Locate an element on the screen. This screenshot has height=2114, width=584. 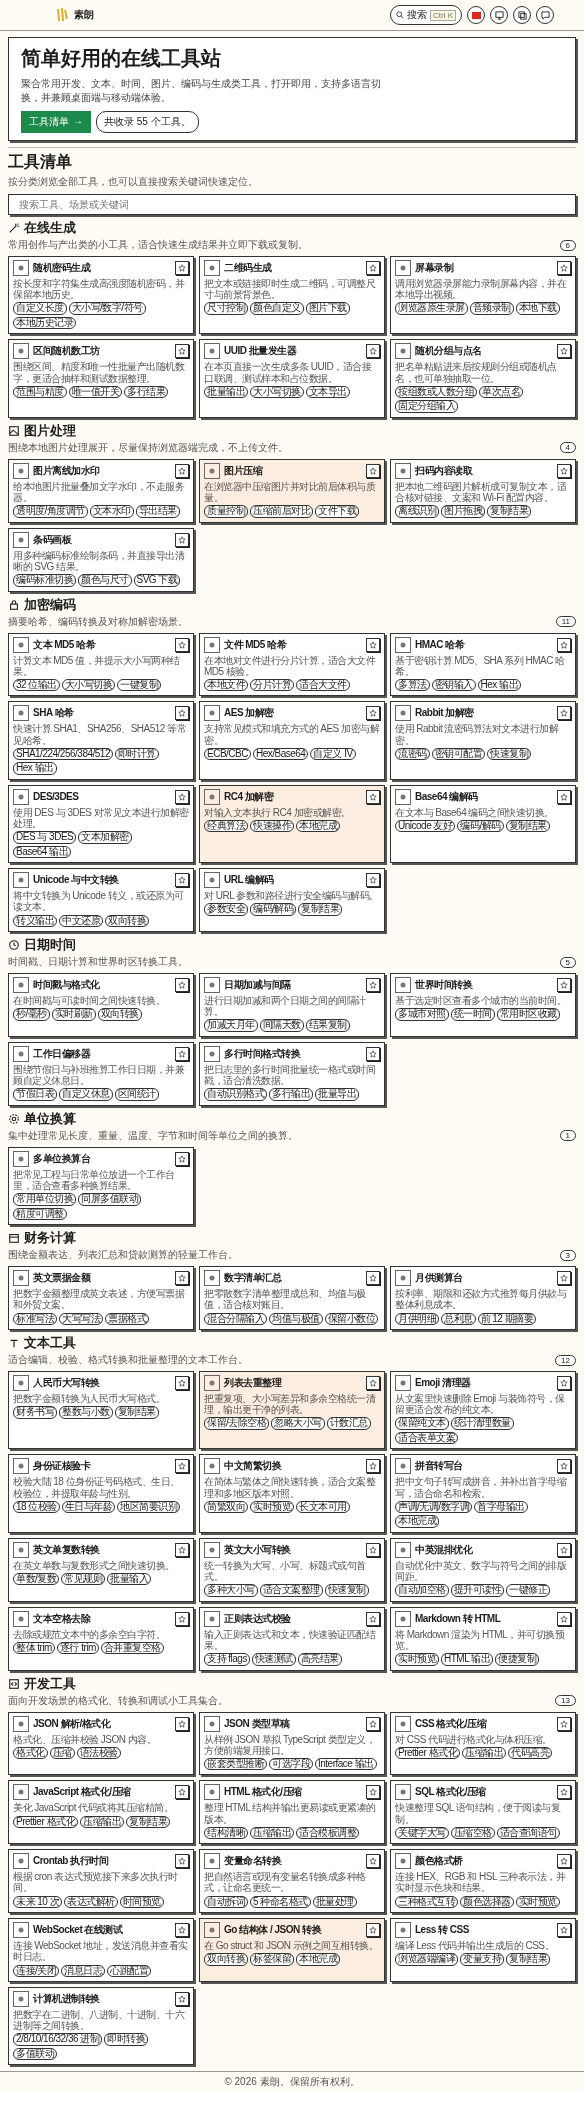
tool-card: Emoji 清理器 从文案里快速删除 Emoji 与装饰符号，保留更适合发布的纯文本。 保留纯文本 统计清理数量 适合表单文案 is located at coordinates (483, 1410).